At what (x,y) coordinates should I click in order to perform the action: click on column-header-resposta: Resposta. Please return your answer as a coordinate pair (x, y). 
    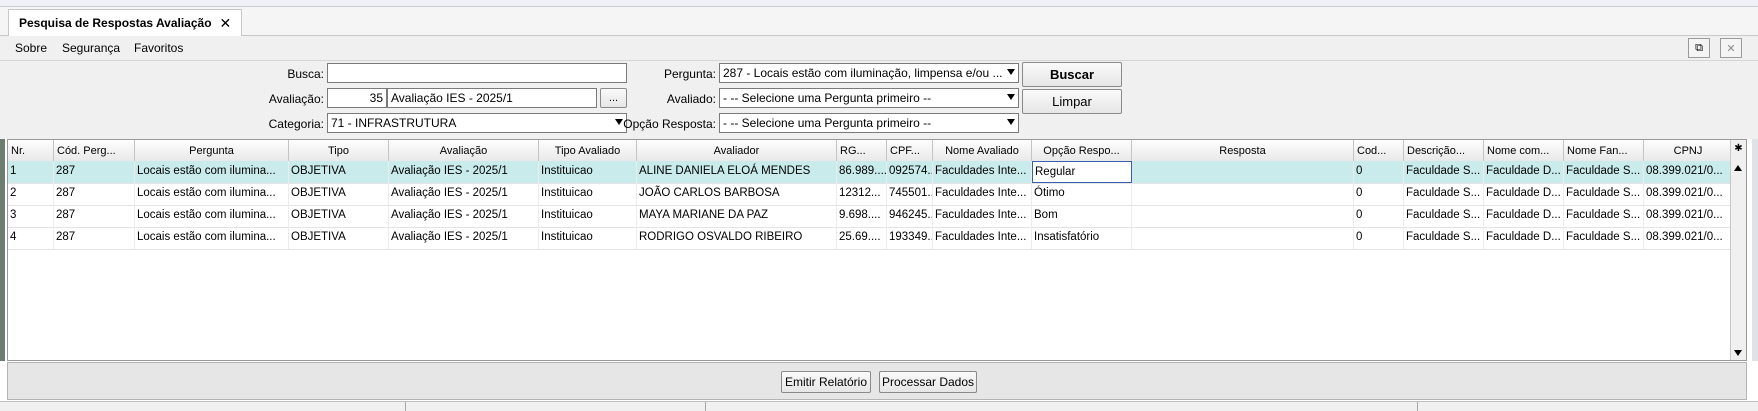
    Looking at the image, I should click on (1243, 150).